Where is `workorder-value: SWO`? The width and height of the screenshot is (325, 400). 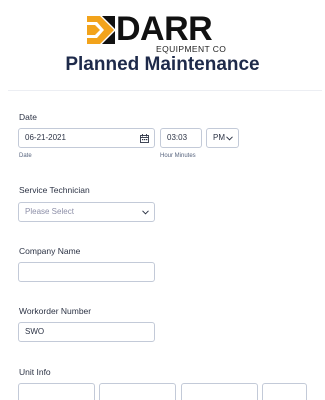 workorder-value: SWO is located at coordinates (35, 331).